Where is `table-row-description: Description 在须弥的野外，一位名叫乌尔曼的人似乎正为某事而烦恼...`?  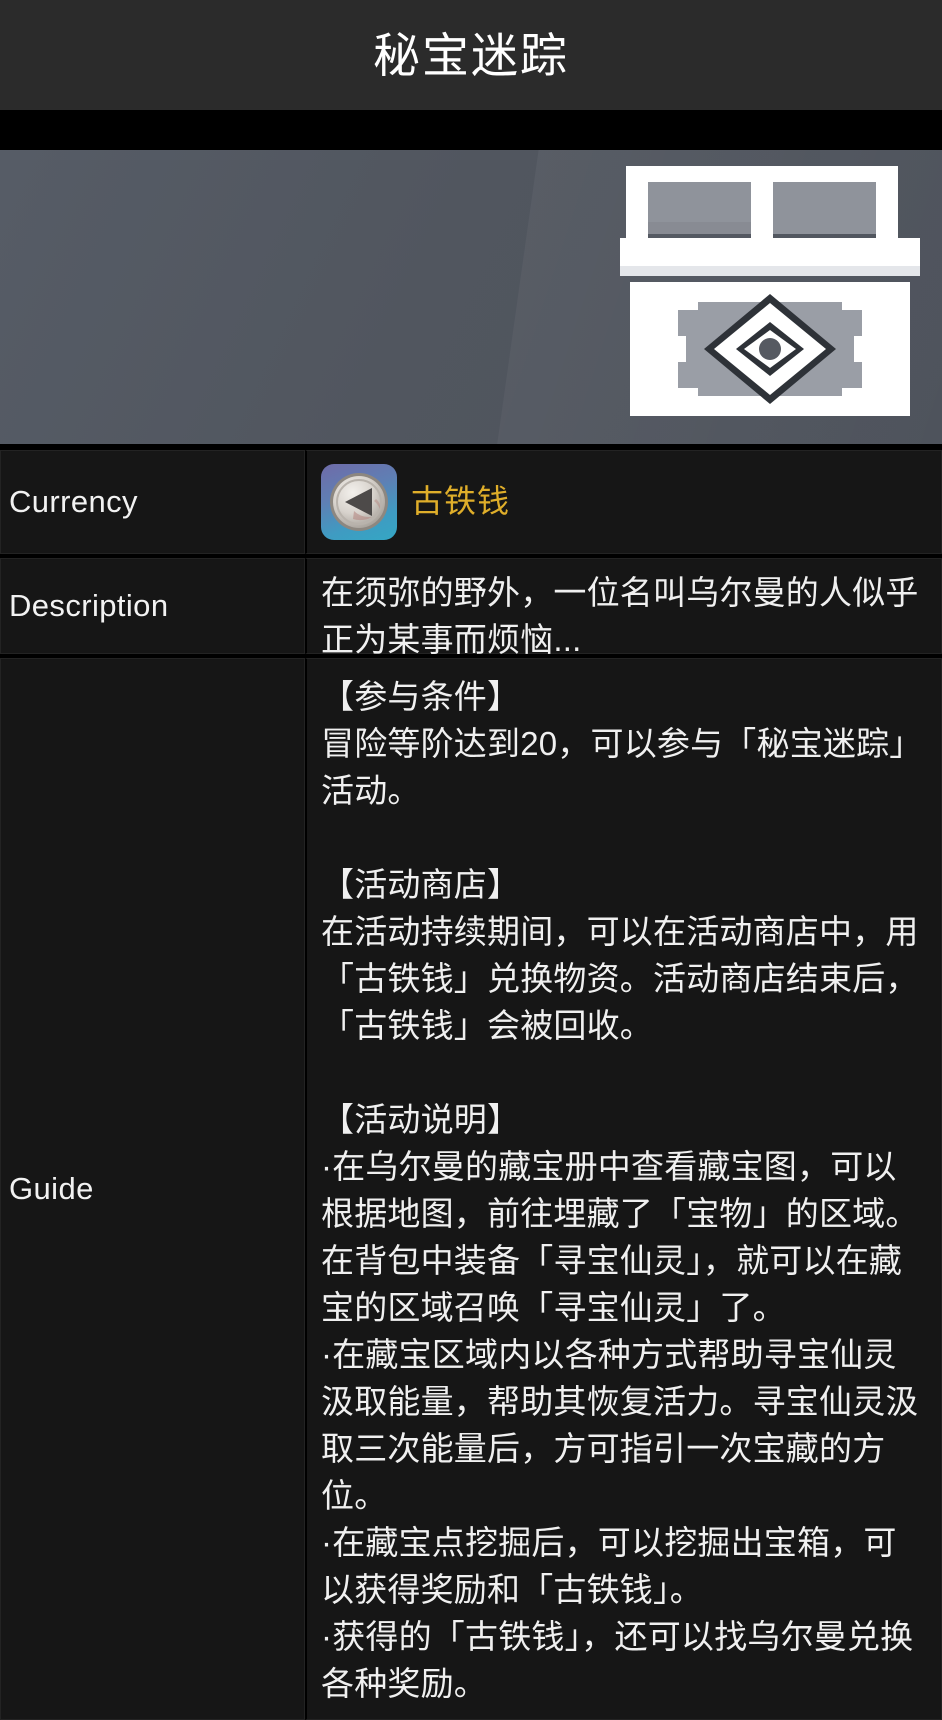 table-row-description: Description 在须弥的野外，一位名叫乌尔曼的人似乎正为某事而烦恼... is located at coordinates (471, 608).